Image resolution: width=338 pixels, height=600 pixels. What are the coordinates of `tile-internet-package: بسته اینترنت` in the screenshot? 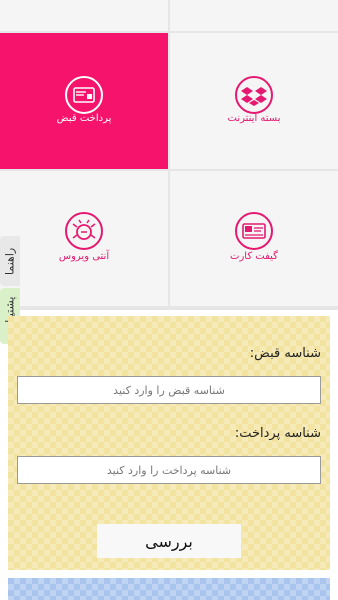 It's located at (254, 101).